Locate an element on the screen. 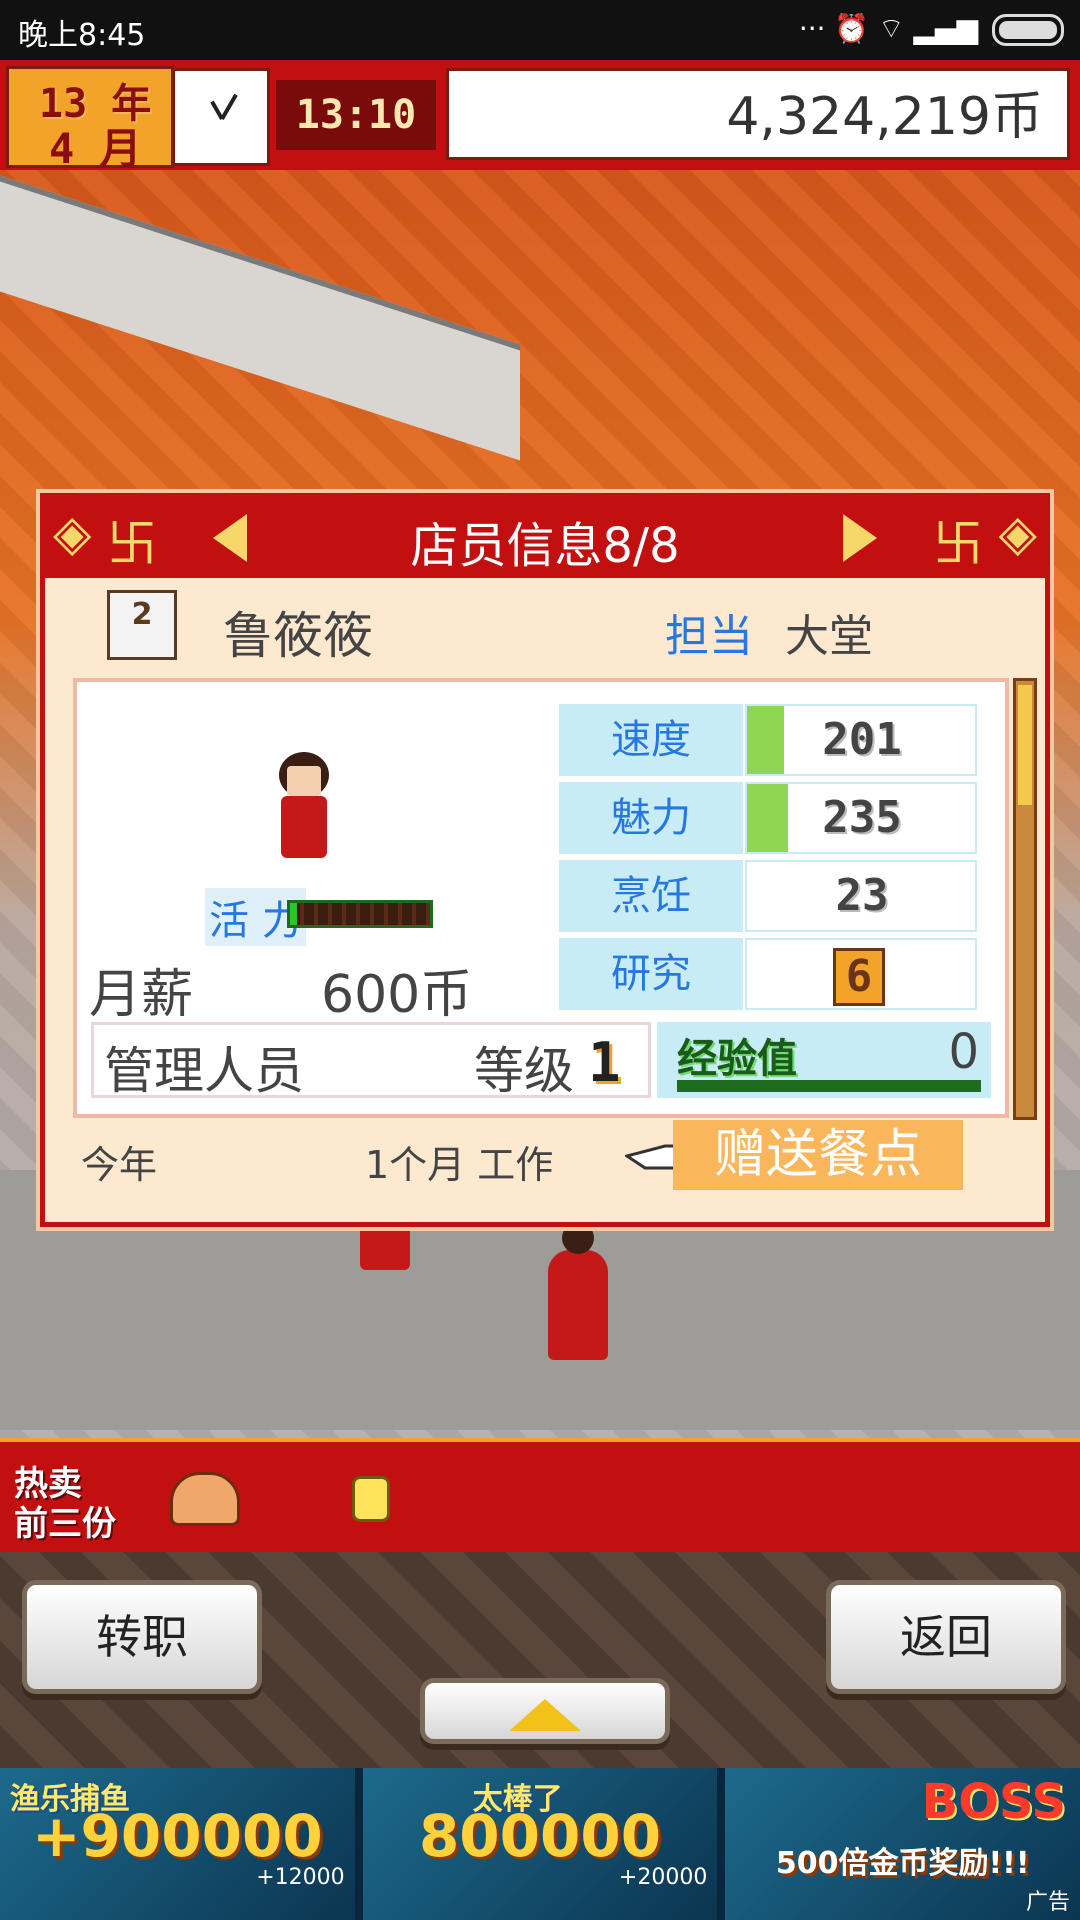 This screenshot has height=1920, width=1080. money-display: 4,324,219币 is located at coordinates (758, 114).